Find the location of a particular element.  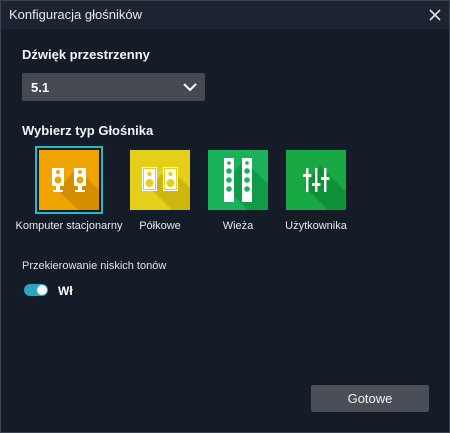

bass-redirect-label: Przekierowanie niskich tonów is located at coordinates (94, 266).